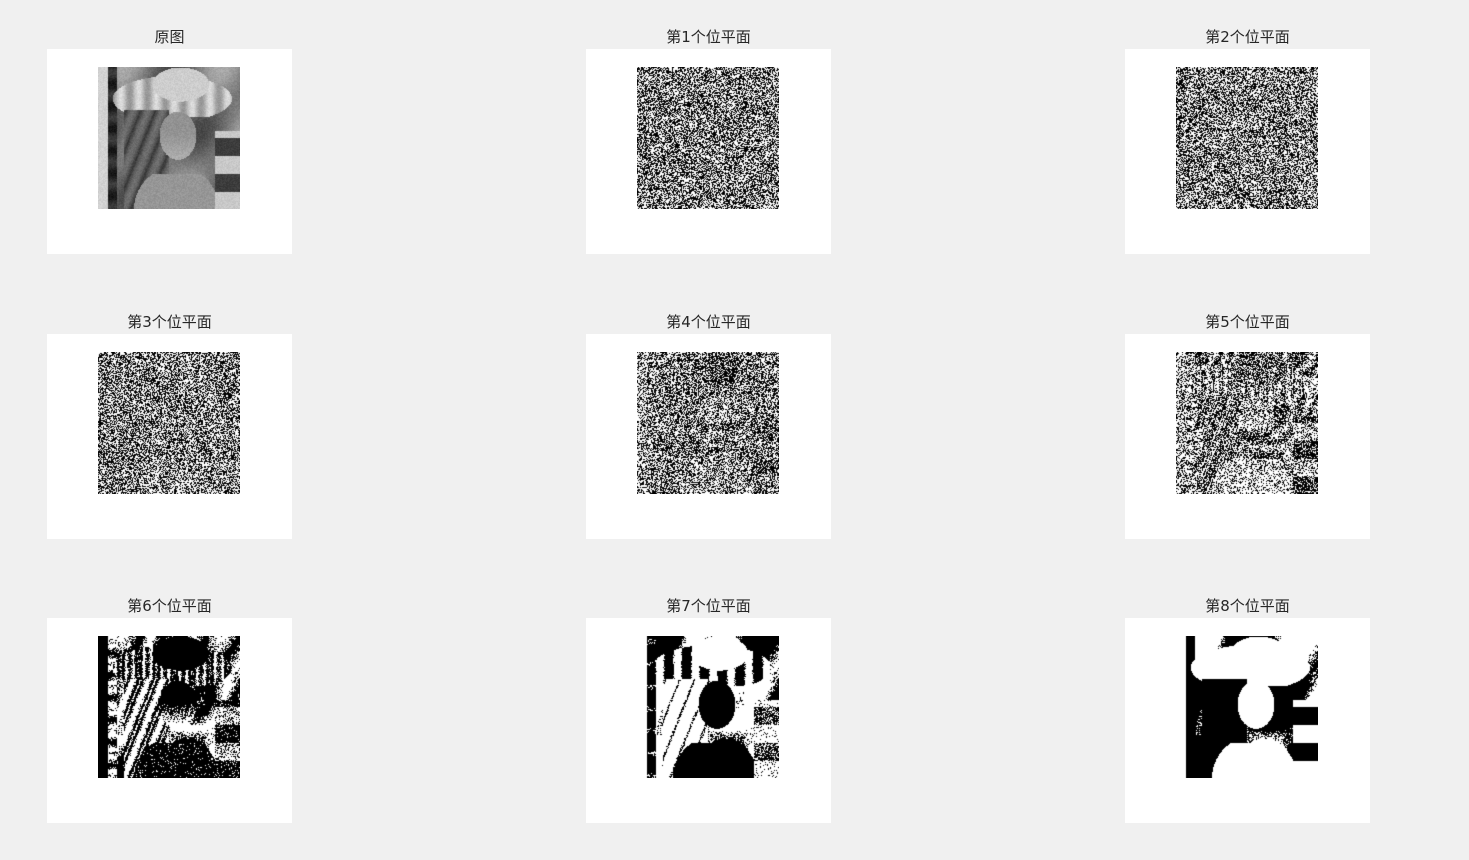 This screenshot has width=1469, height=860. I want to click on subplot-title: 第8个位平面, so click(1247, 606).